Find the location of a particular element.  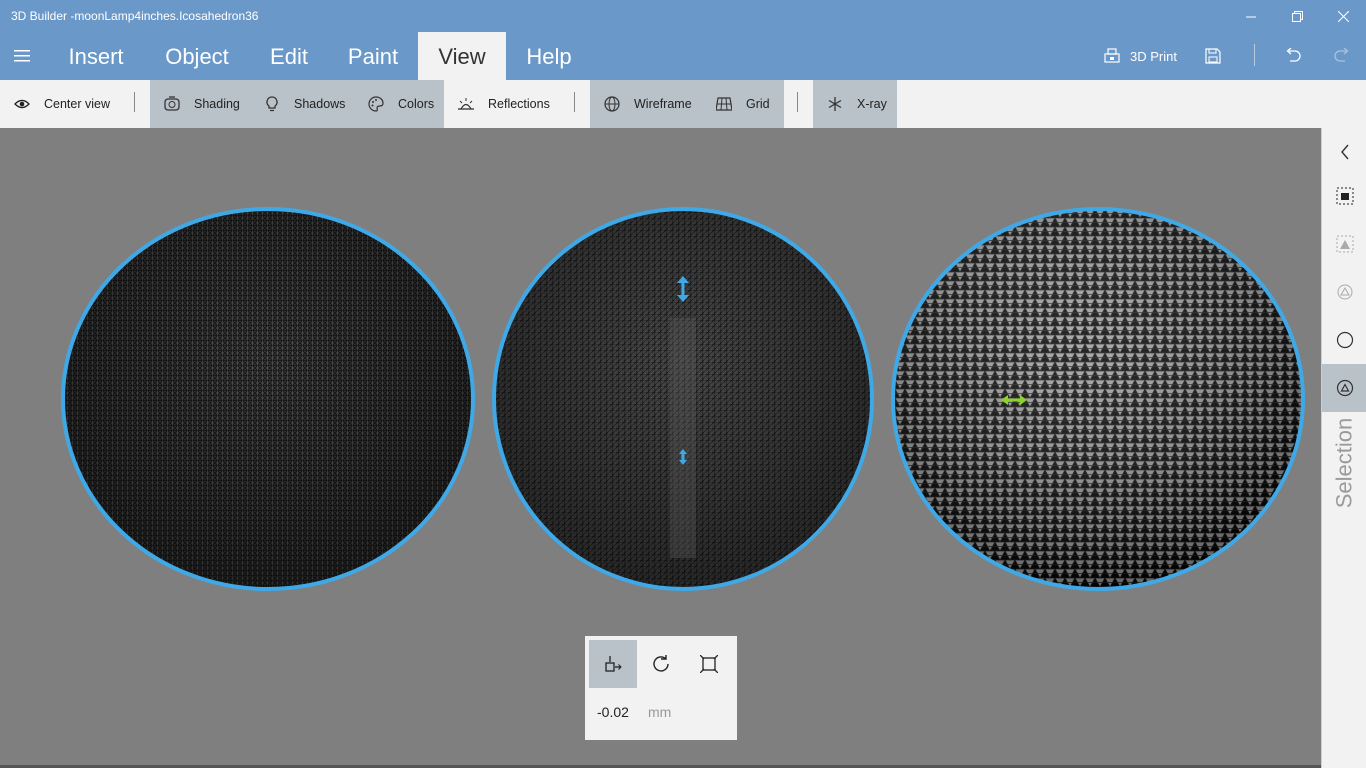

select-objects-icon is located at coordinates (1344, 196).